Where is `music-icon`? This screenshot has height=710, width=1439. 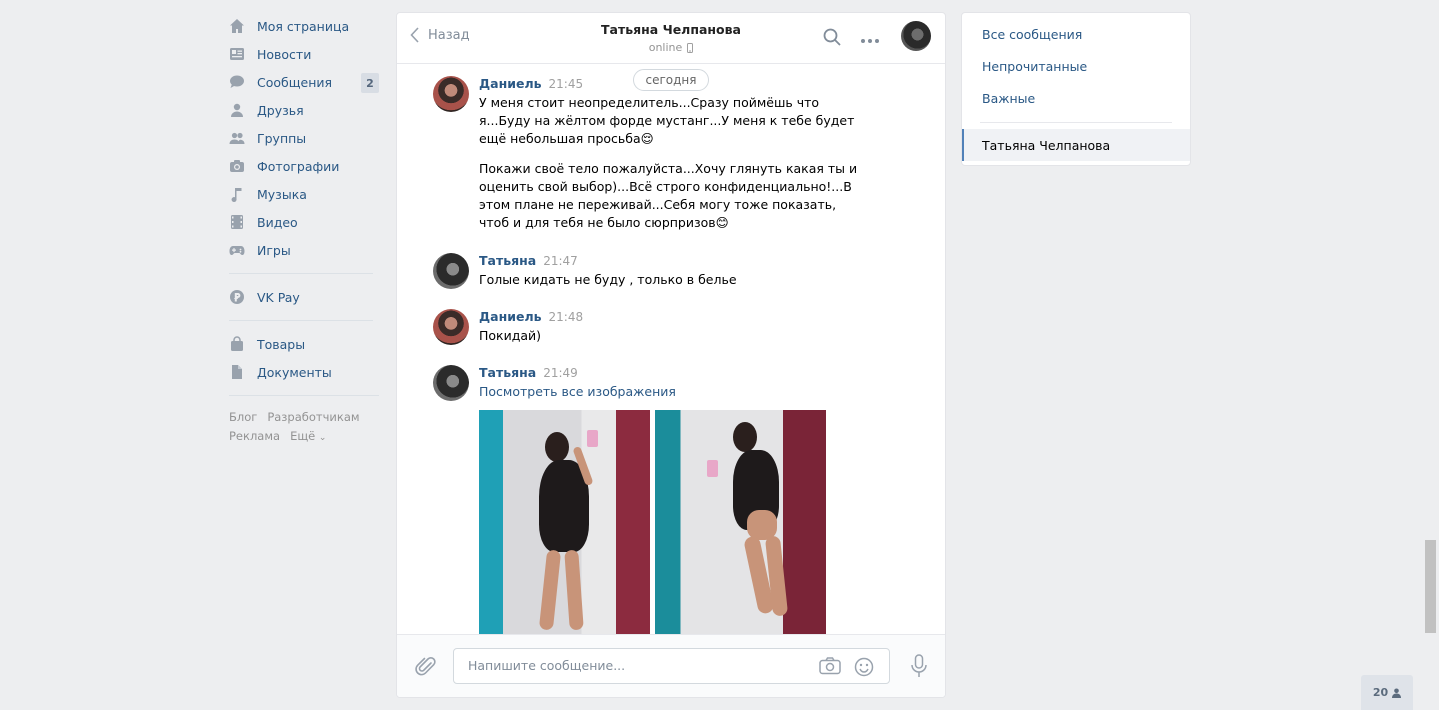
music-icon is located at coordinates (237, 194).